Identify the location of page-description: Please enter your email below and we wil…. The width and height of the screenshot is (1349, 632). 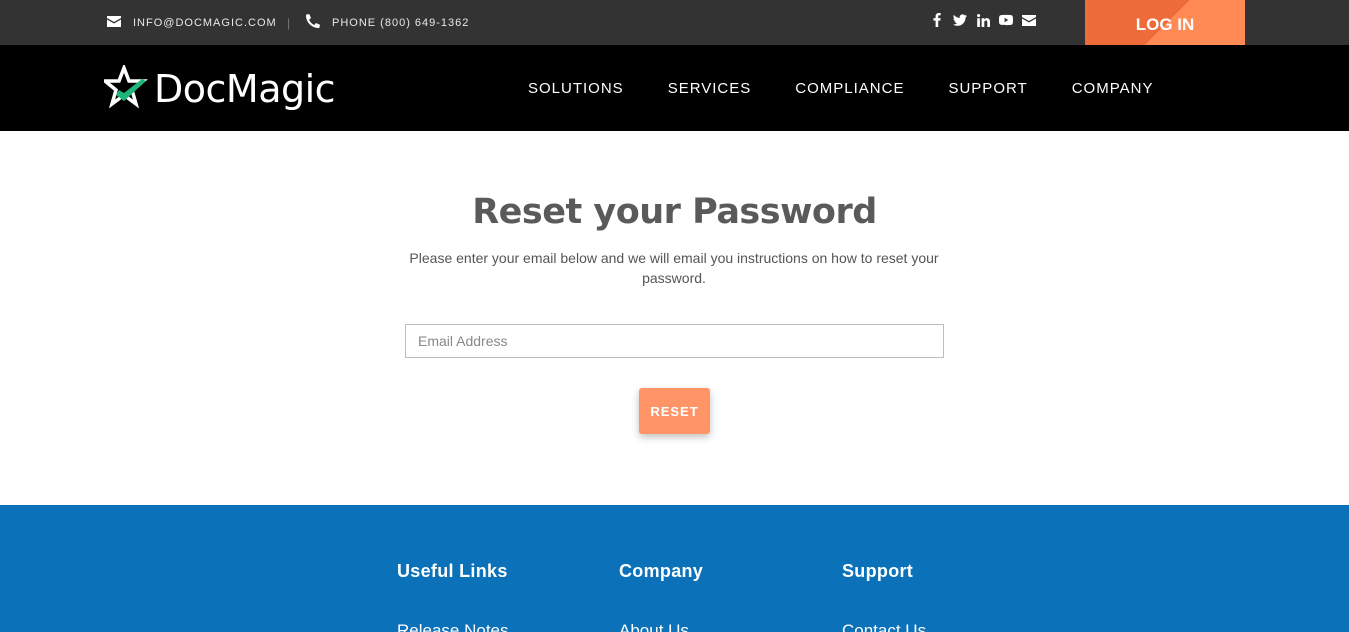
(674, 268).